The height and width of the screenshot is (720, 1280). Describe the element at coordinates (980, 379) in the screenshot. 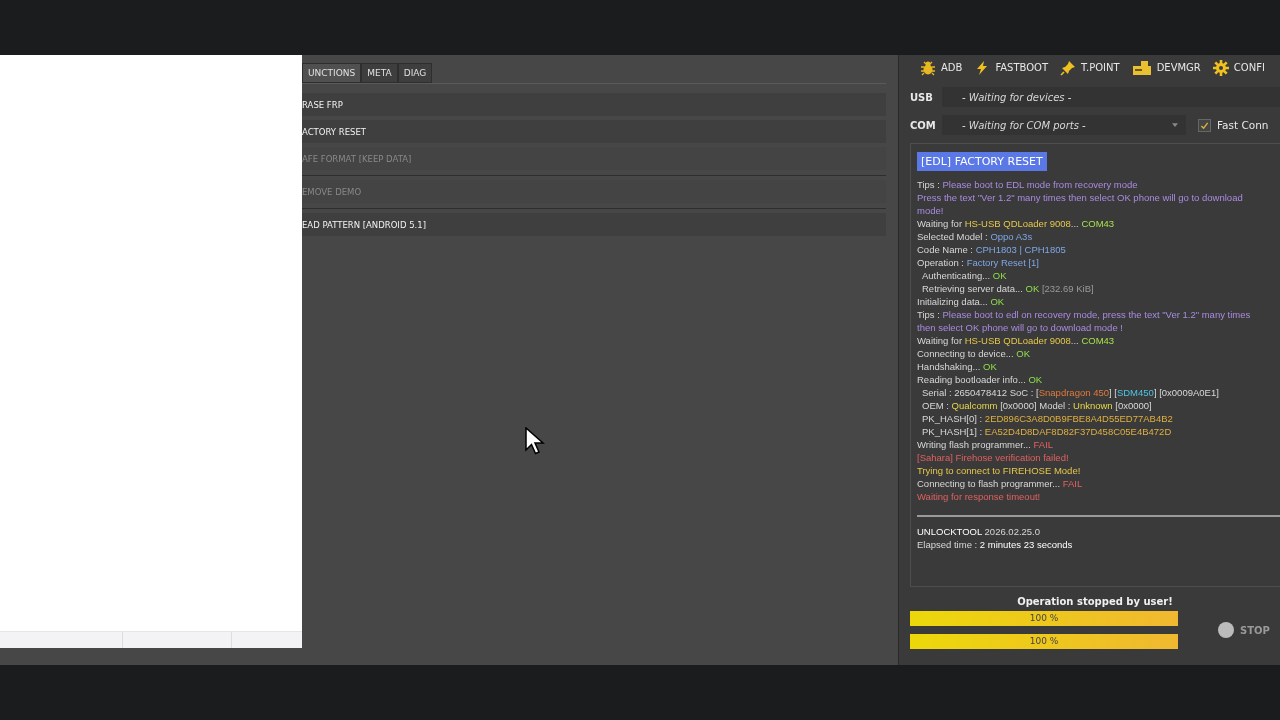

I see `log-line: Reading bootloader info... OK` at that location.